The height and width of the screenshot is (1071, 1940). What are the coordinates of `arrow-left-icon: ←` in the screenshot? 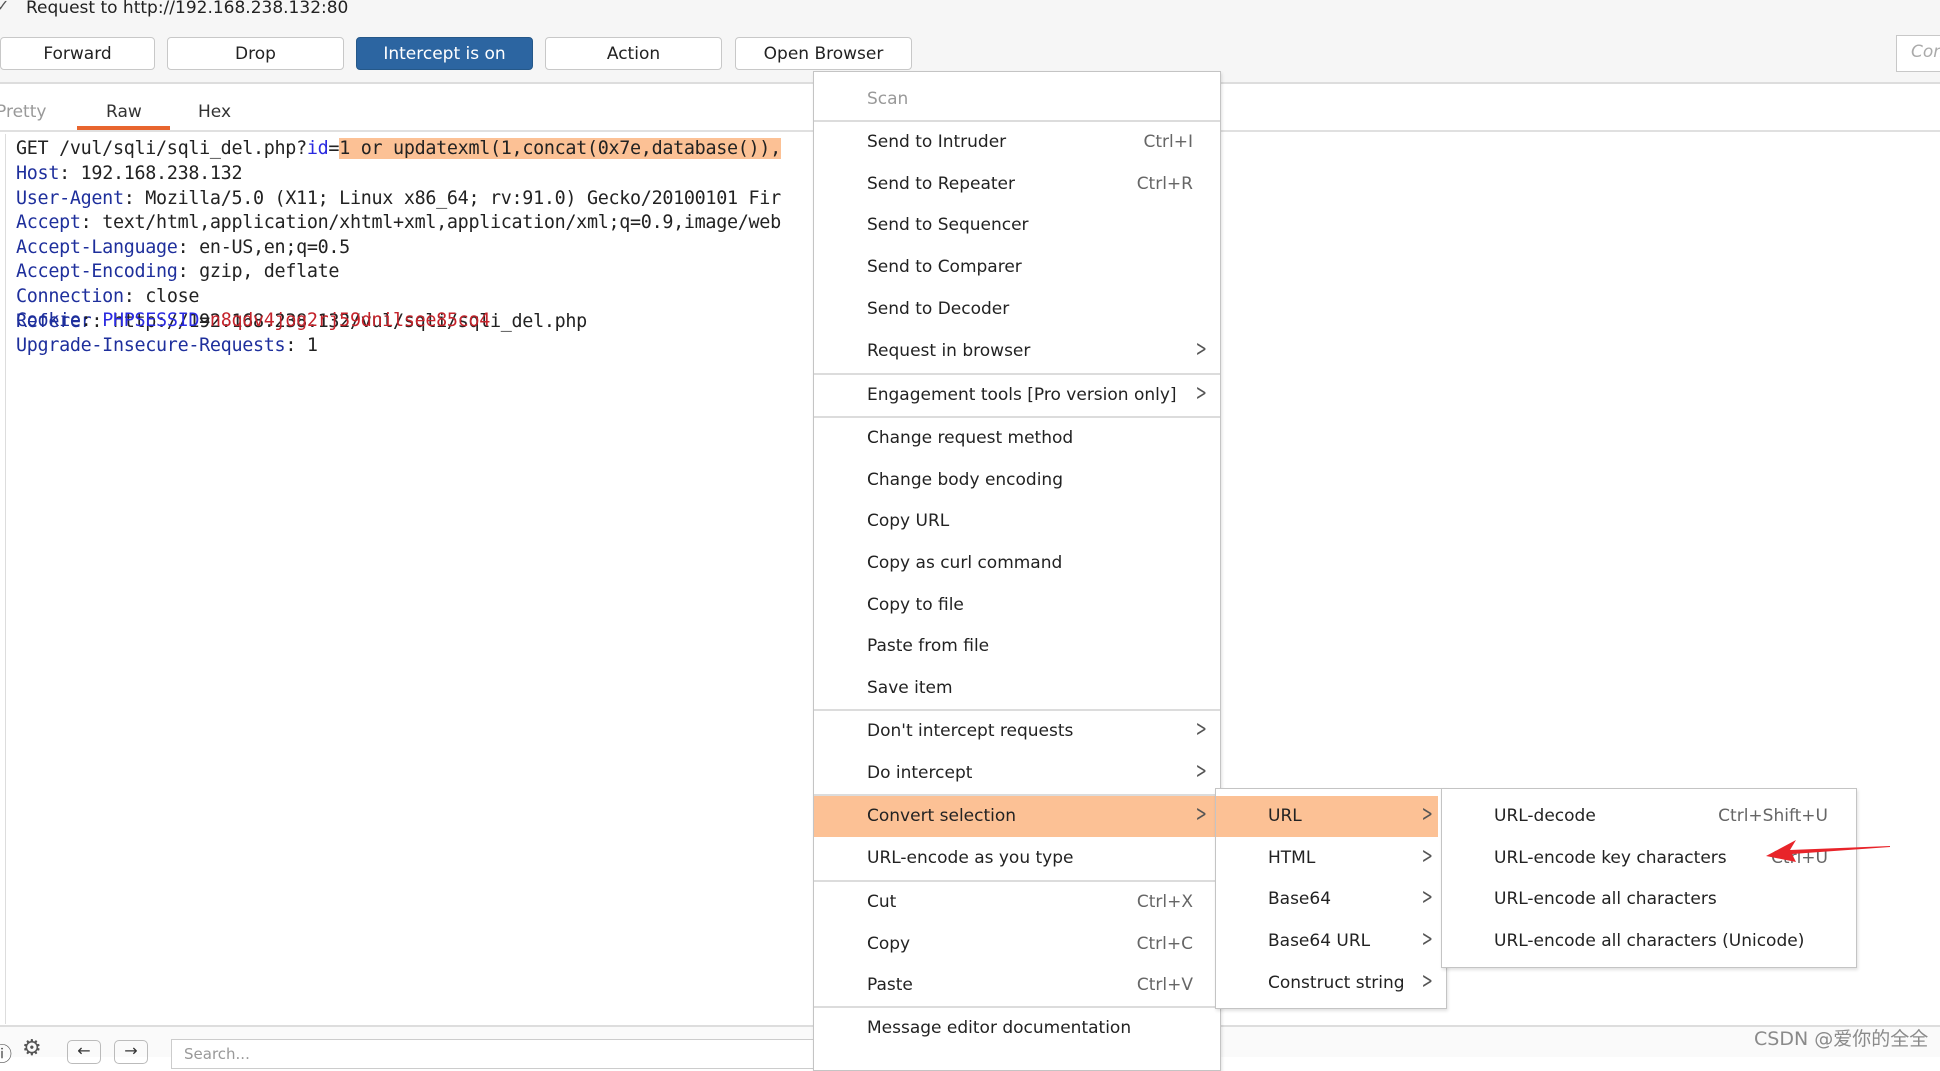 It's located at (84, 1050).